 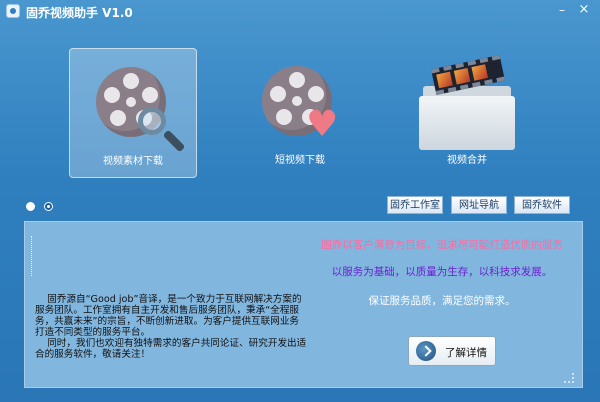 I want to click on learn-more-button: 了解详情, so click(x=452, y=351).